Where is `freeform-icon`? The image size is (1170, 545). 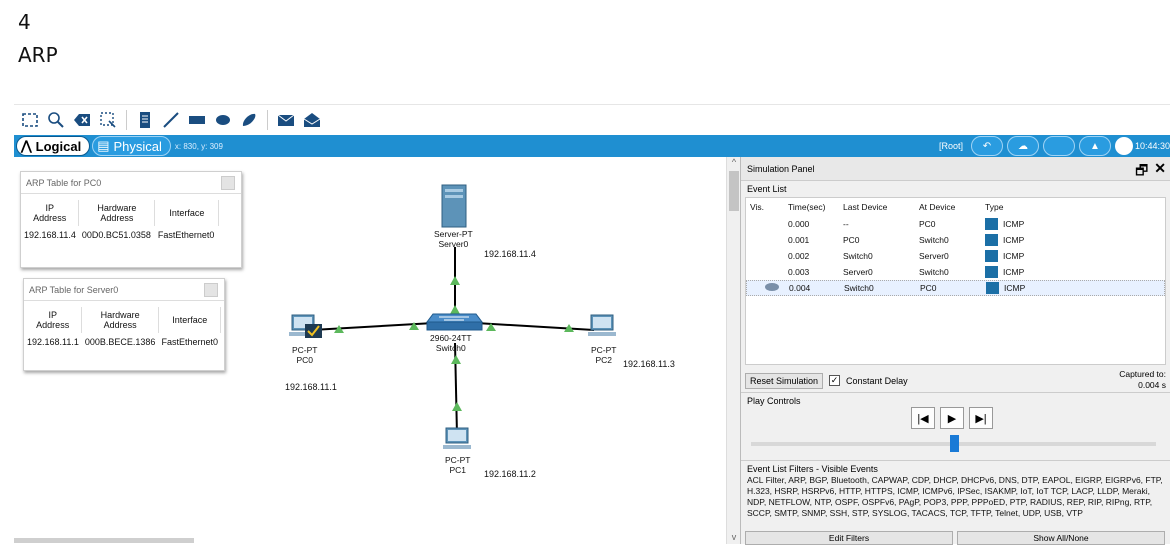
freeform-icon is located at coordinates (249, 120).